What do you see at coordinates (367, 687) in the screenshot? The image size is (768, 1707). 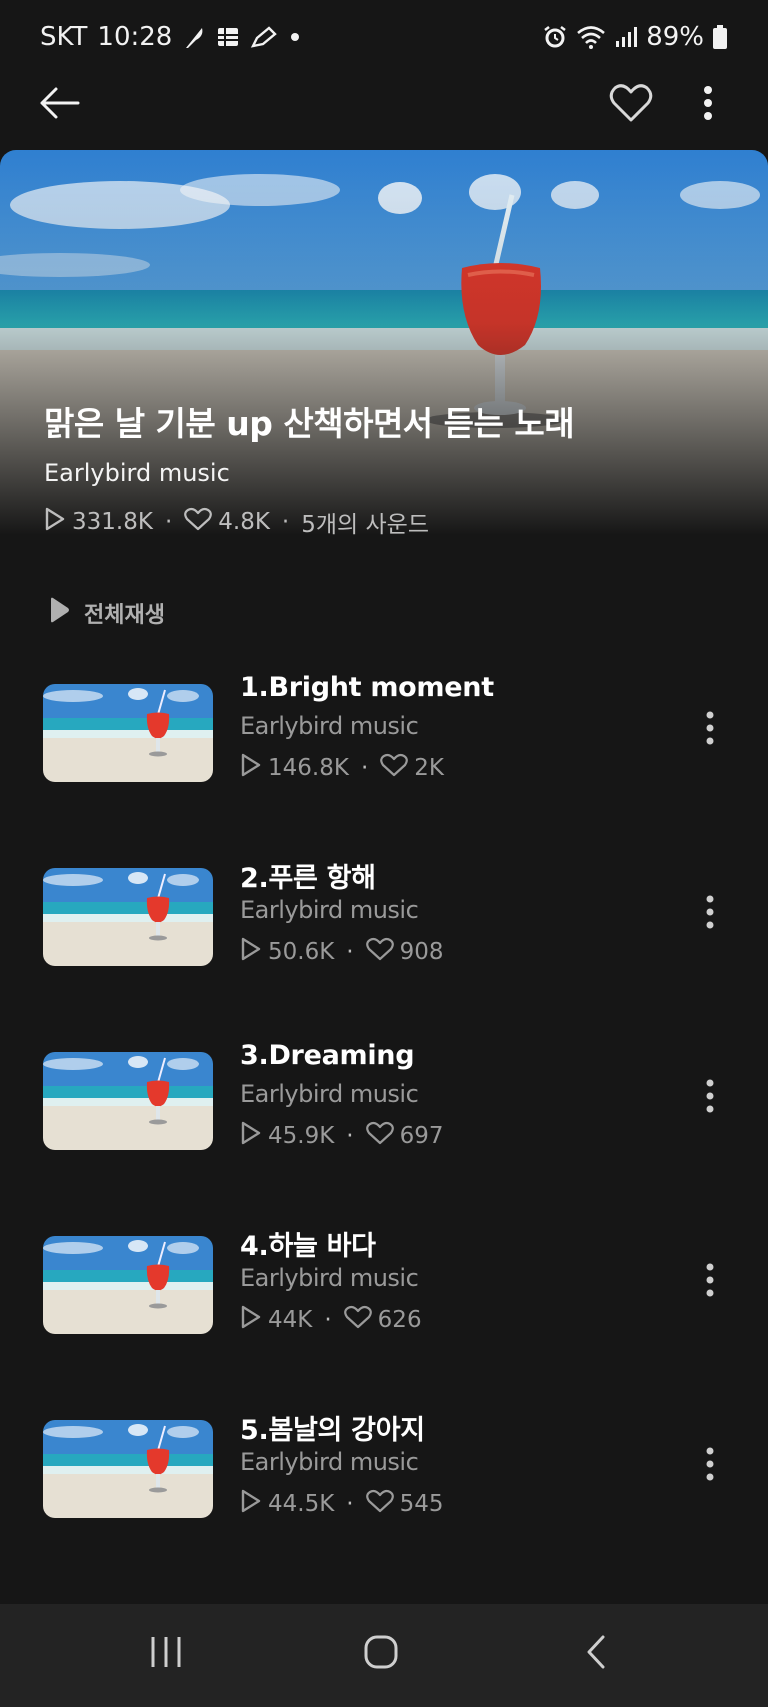 I see `track-title: 1.Bright moment` at bounding box center [367, 687].